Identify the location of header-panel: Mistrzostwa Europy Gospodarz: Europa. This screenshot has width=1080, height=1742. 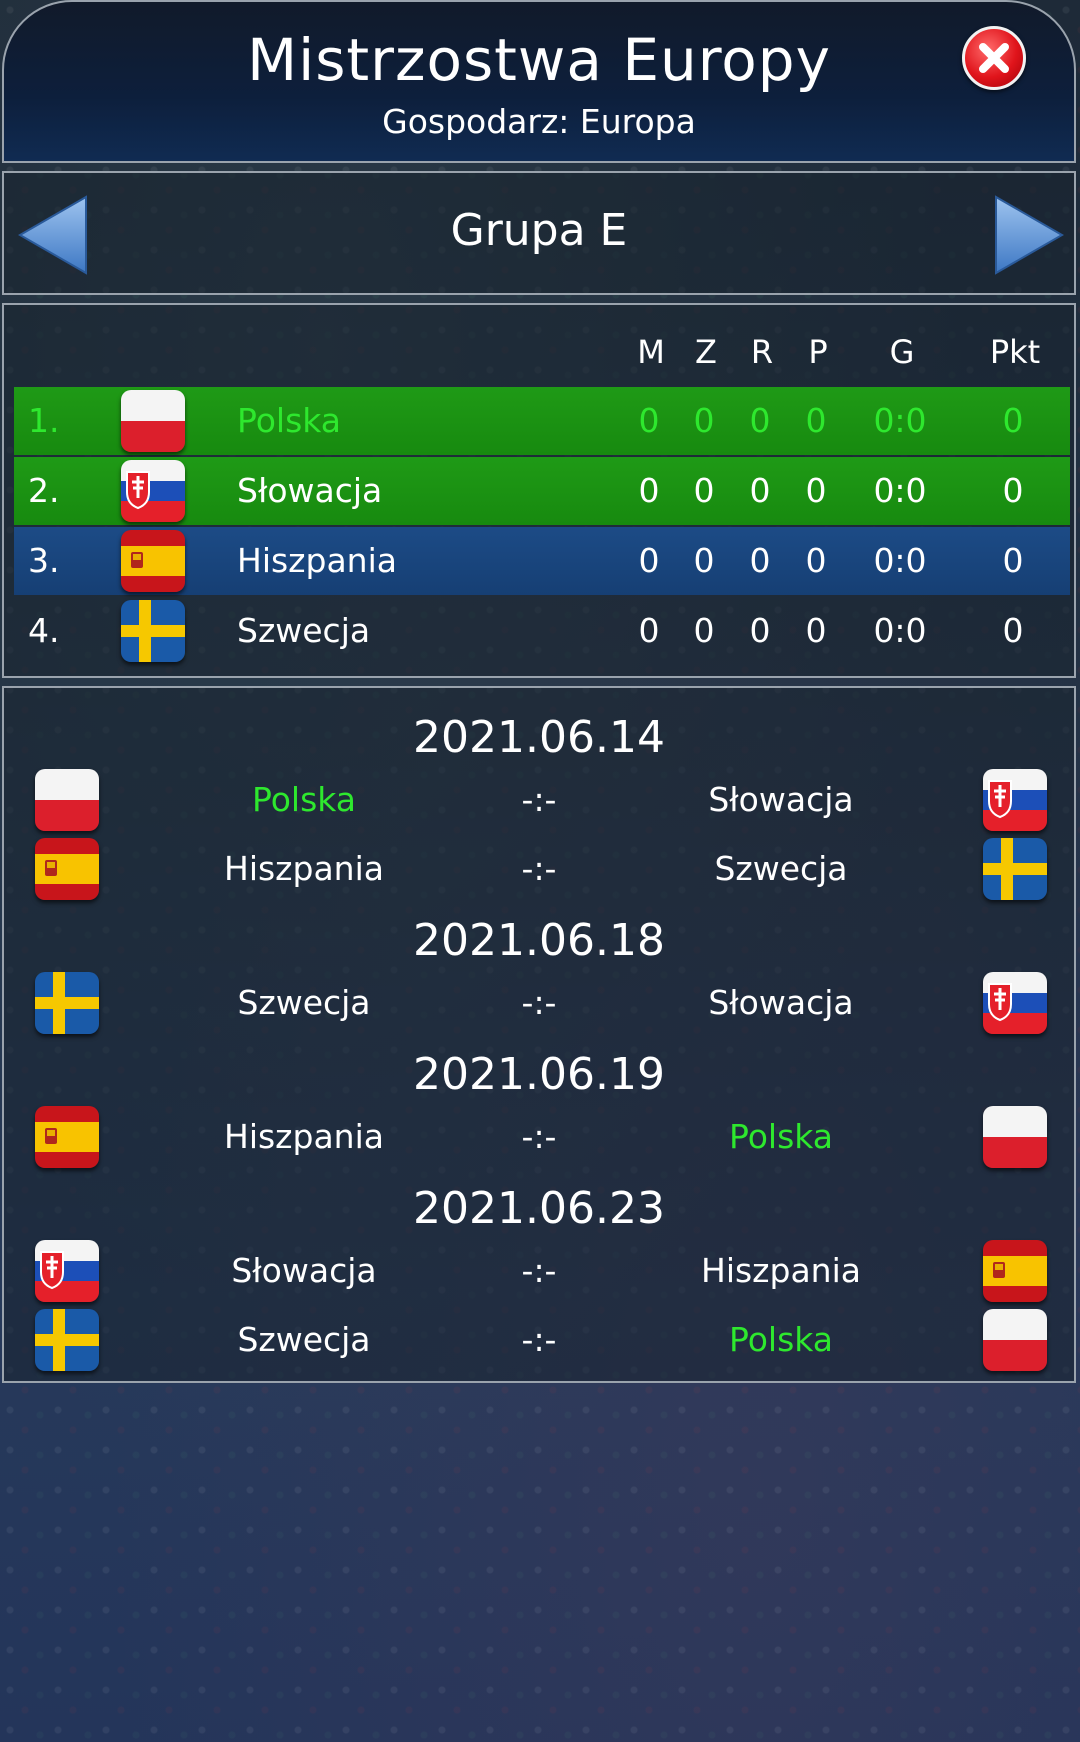
(539, 81).